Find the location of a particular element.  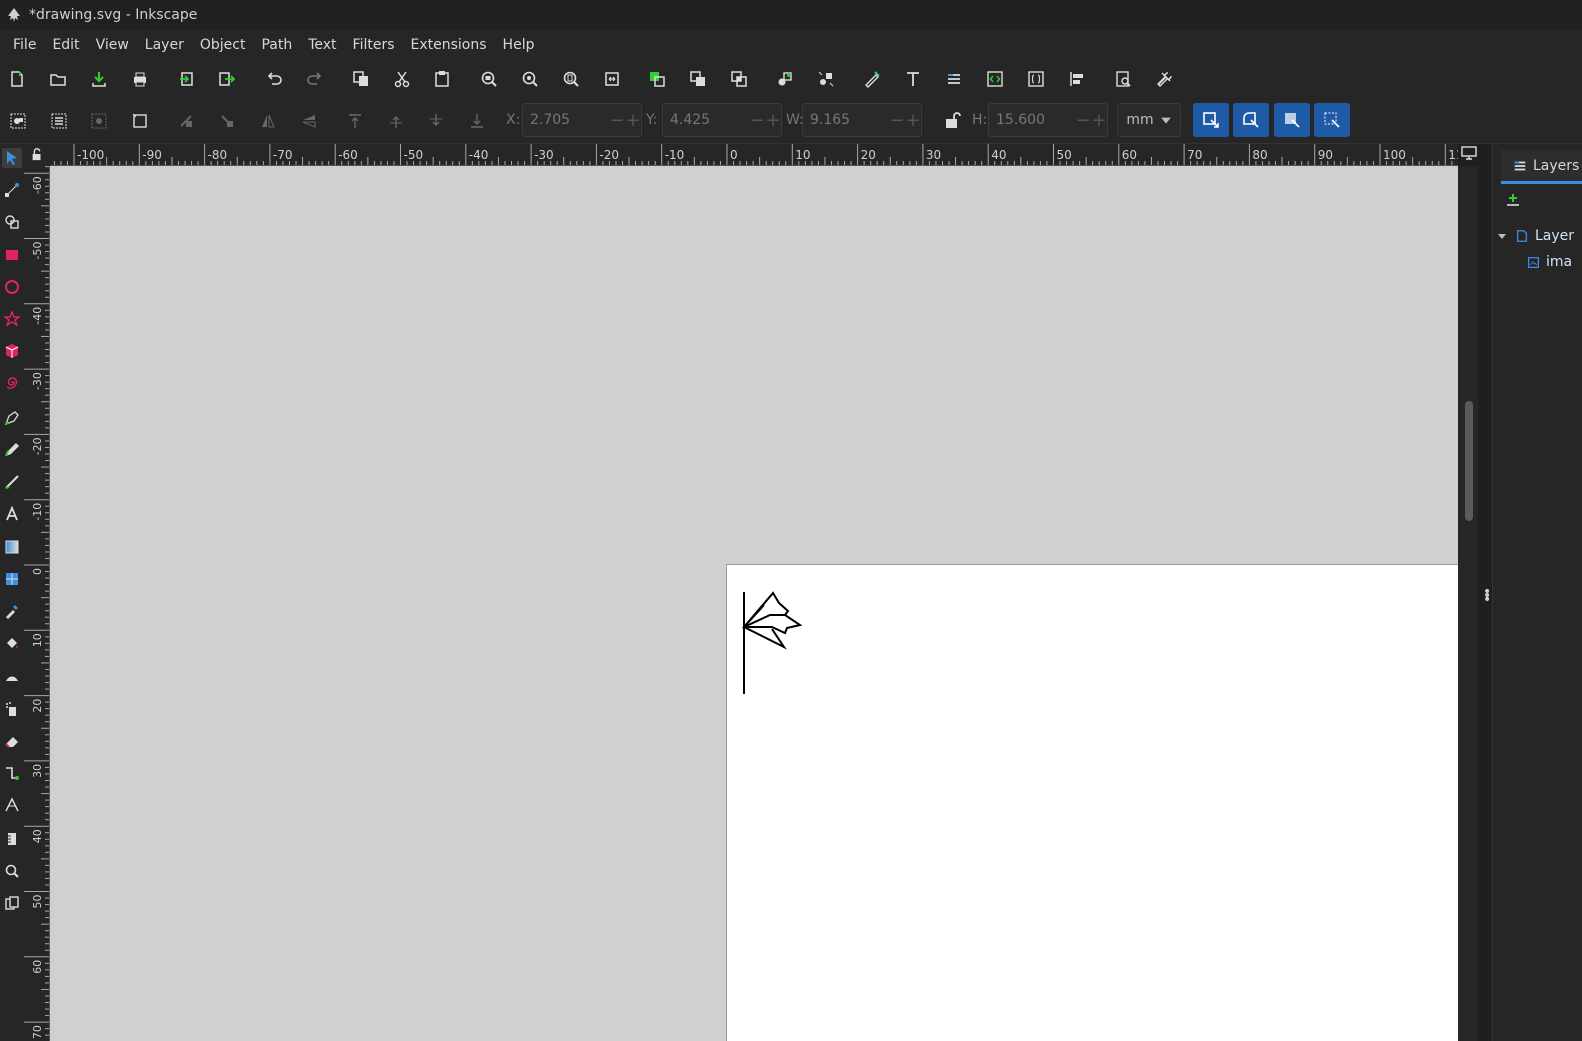

node-tool-icon is located at coordinates (12, 190).